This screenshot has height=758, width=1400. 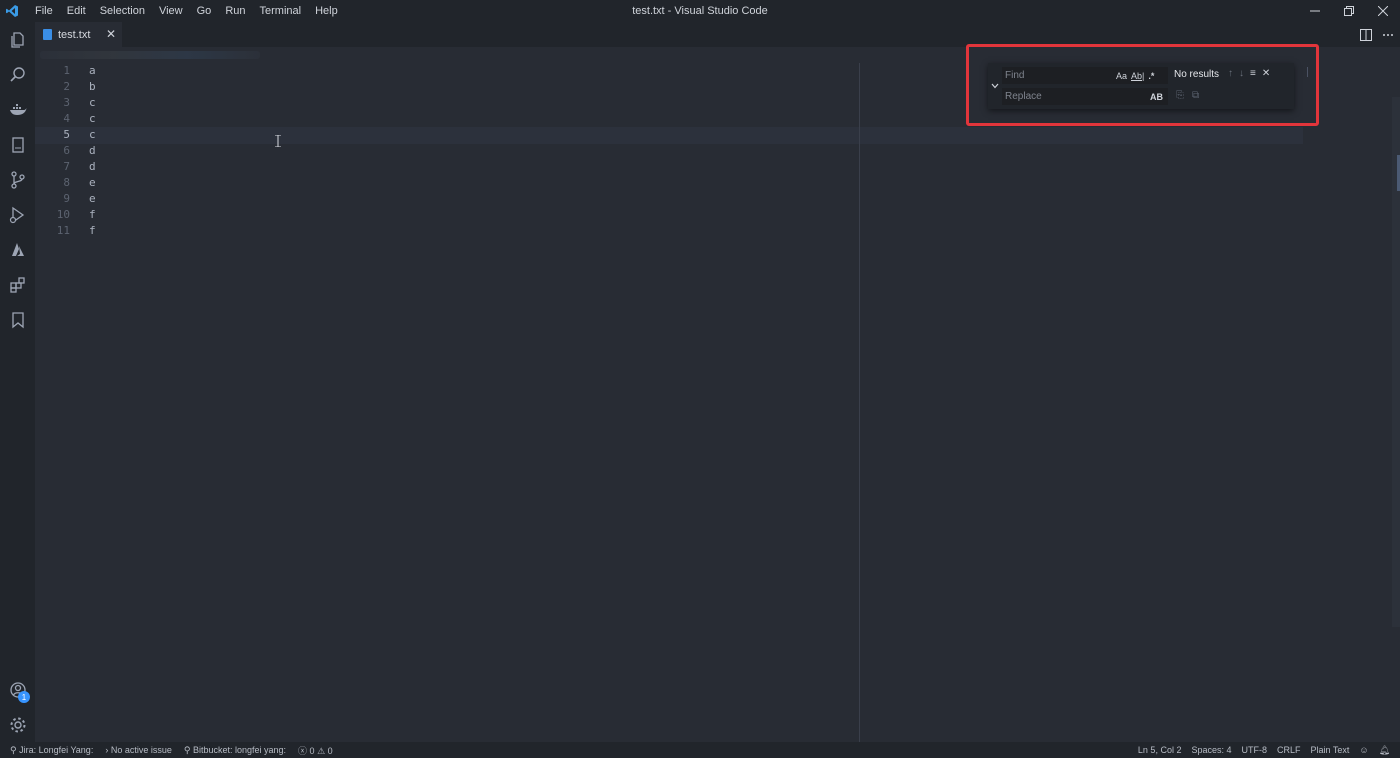 I want to click on bookmarks-button, so click(x=17, y=319).